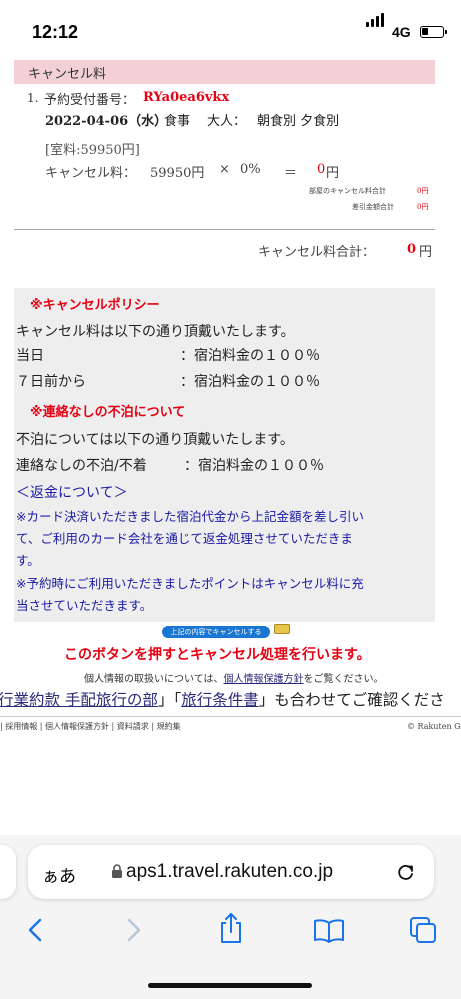 This screenshot has width=461, height=999. I want to click on refund-line-3: す。, so click(28, 560).